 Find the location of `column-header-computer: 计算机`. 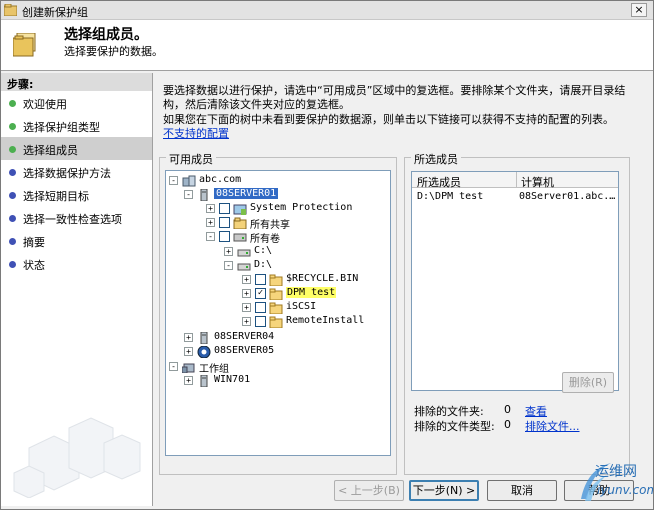

column-header-computer: 计算机 is located at coordinates (535, 180).